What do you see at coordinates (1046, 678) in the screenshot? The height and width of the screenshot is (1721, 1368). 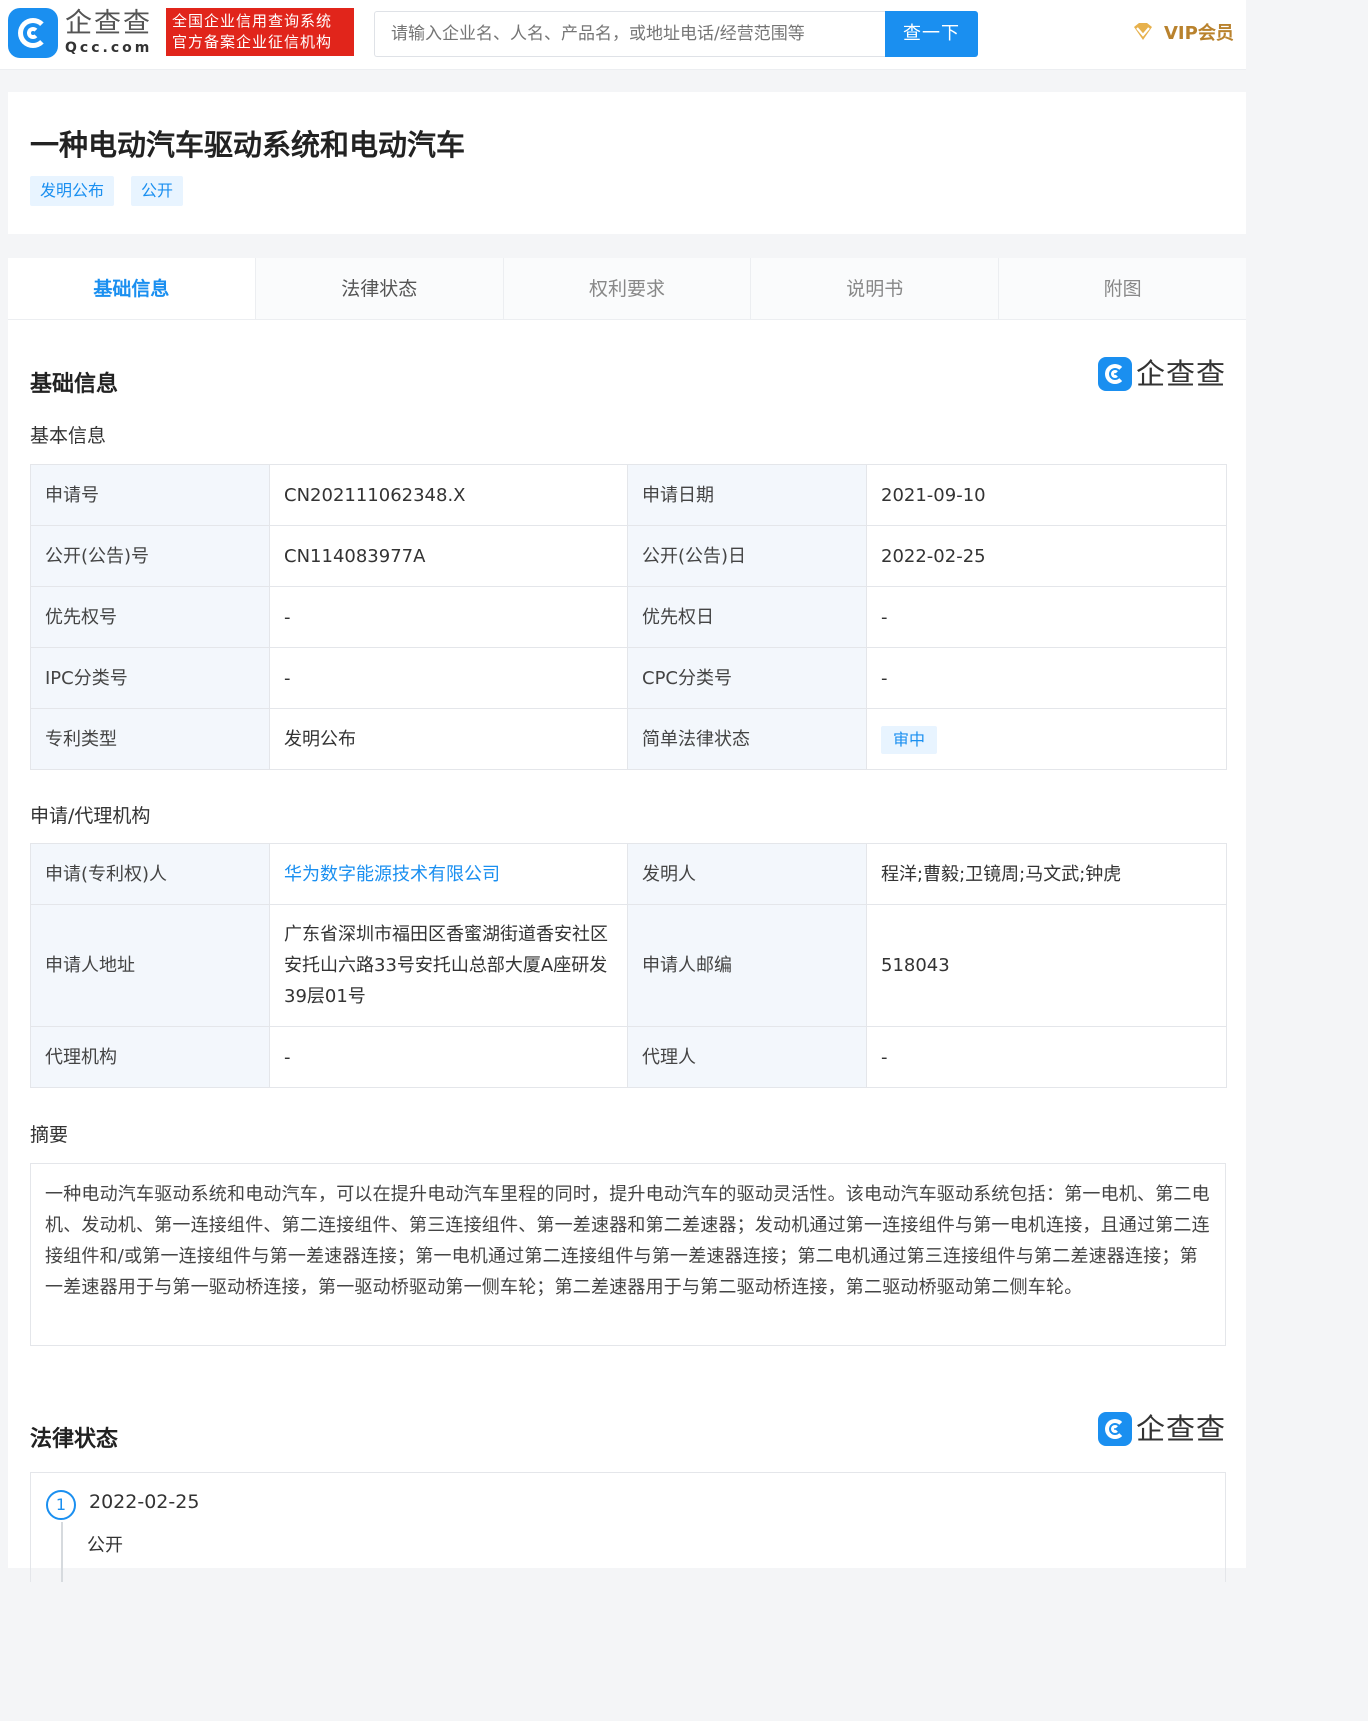 I see `cpc-class: -` at bounding box center [1046, 678].